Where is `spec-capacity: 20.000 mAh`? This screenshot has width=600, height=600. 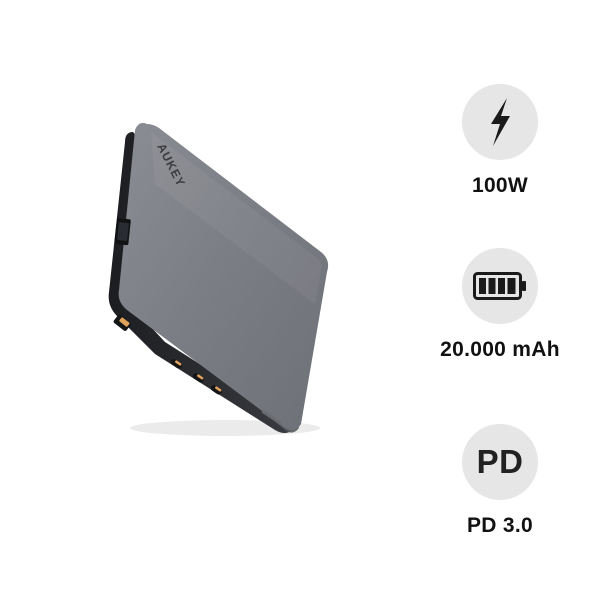
spec-capacity: 20.000 mAh is located at coordinates (500, 305).